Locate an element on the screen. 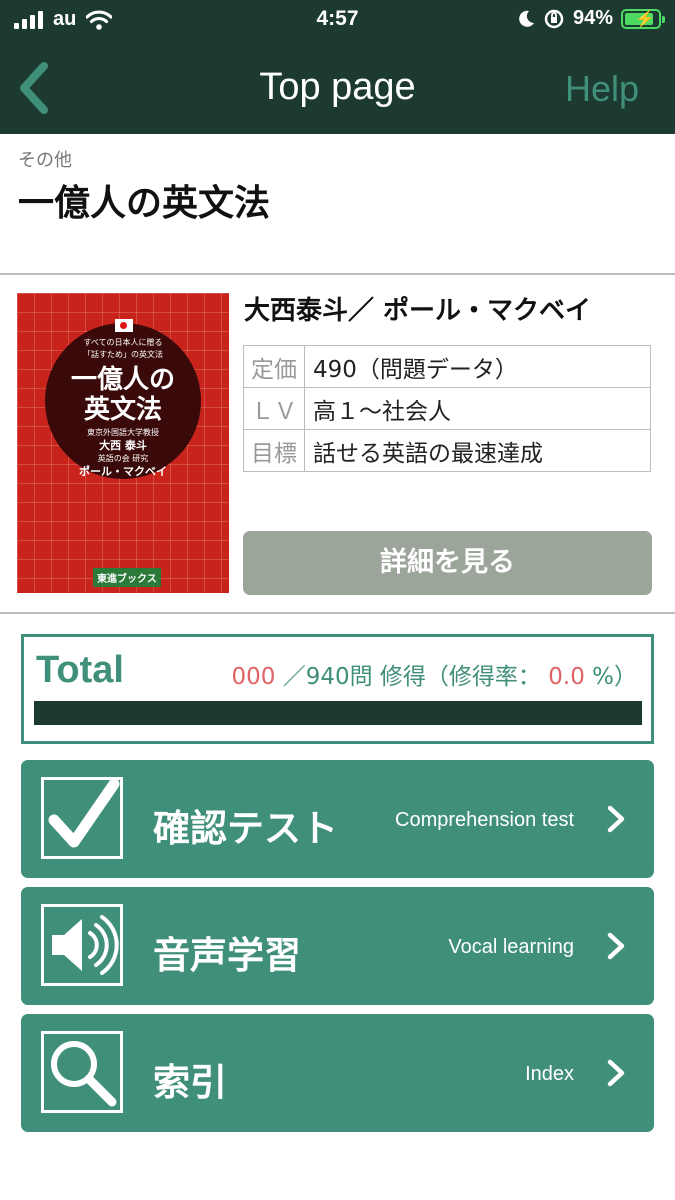 The height and width of the screenshot is (1200, 675). flag-icon is located at coordinates (124, 325).